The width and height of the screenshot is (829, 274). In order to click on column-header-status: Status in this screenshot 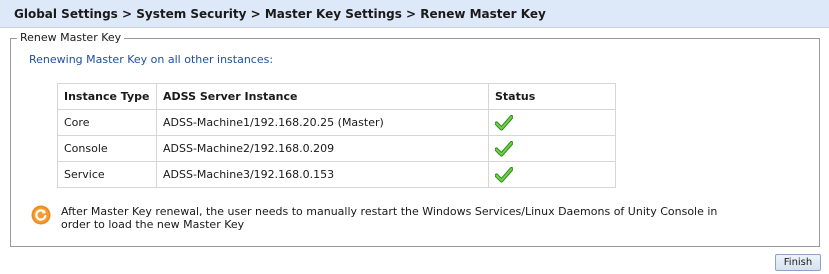, I will do `click(552, 96)`.